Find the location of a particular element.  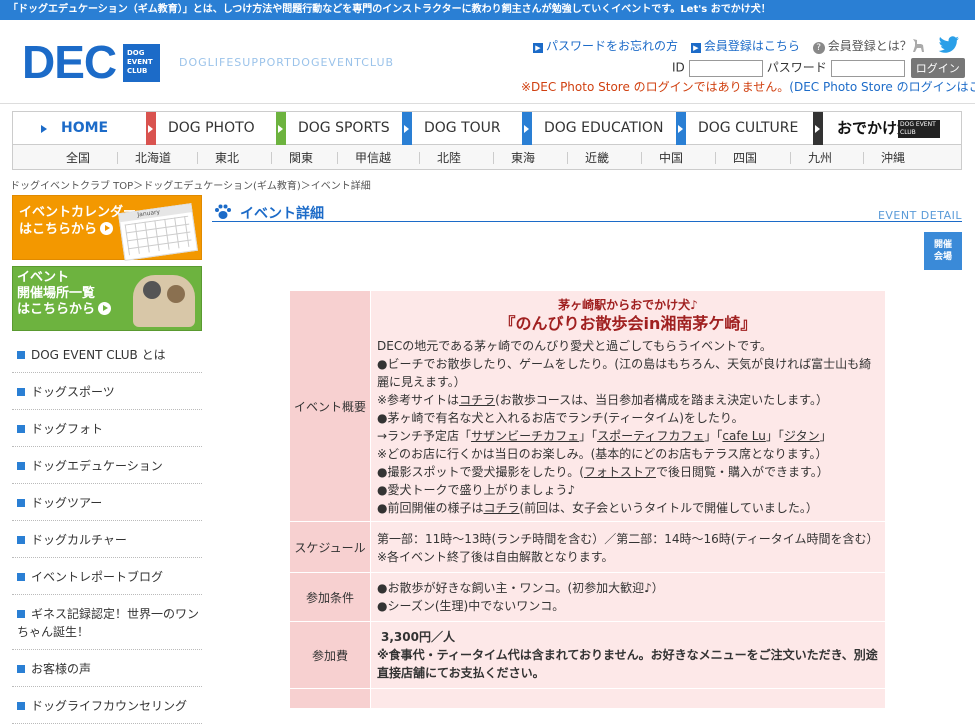

odekake-marker-icon is located at coordinates (818, 128).